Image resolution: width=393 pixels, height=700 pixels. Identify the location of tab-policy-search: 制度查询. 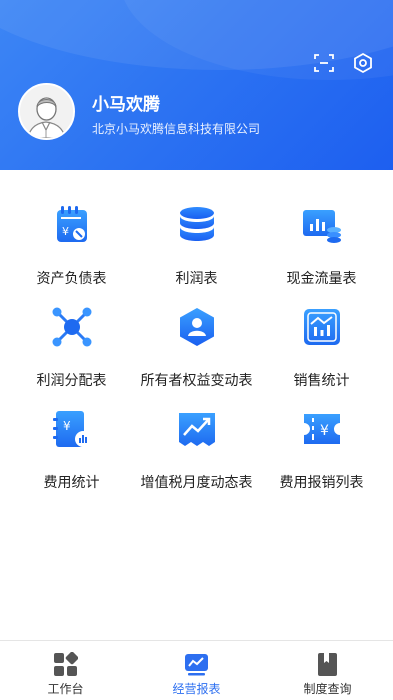
(327, 670).